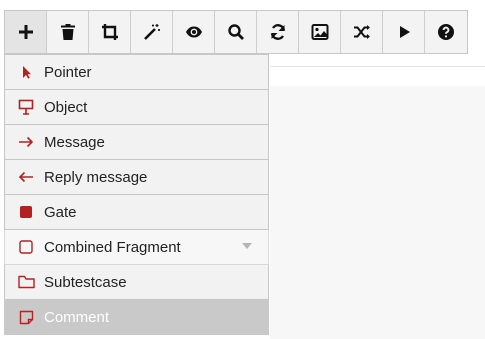  Describe the element at coordinates (26, 142) in the screenshot. I see `arrow-right-icon` at that location.